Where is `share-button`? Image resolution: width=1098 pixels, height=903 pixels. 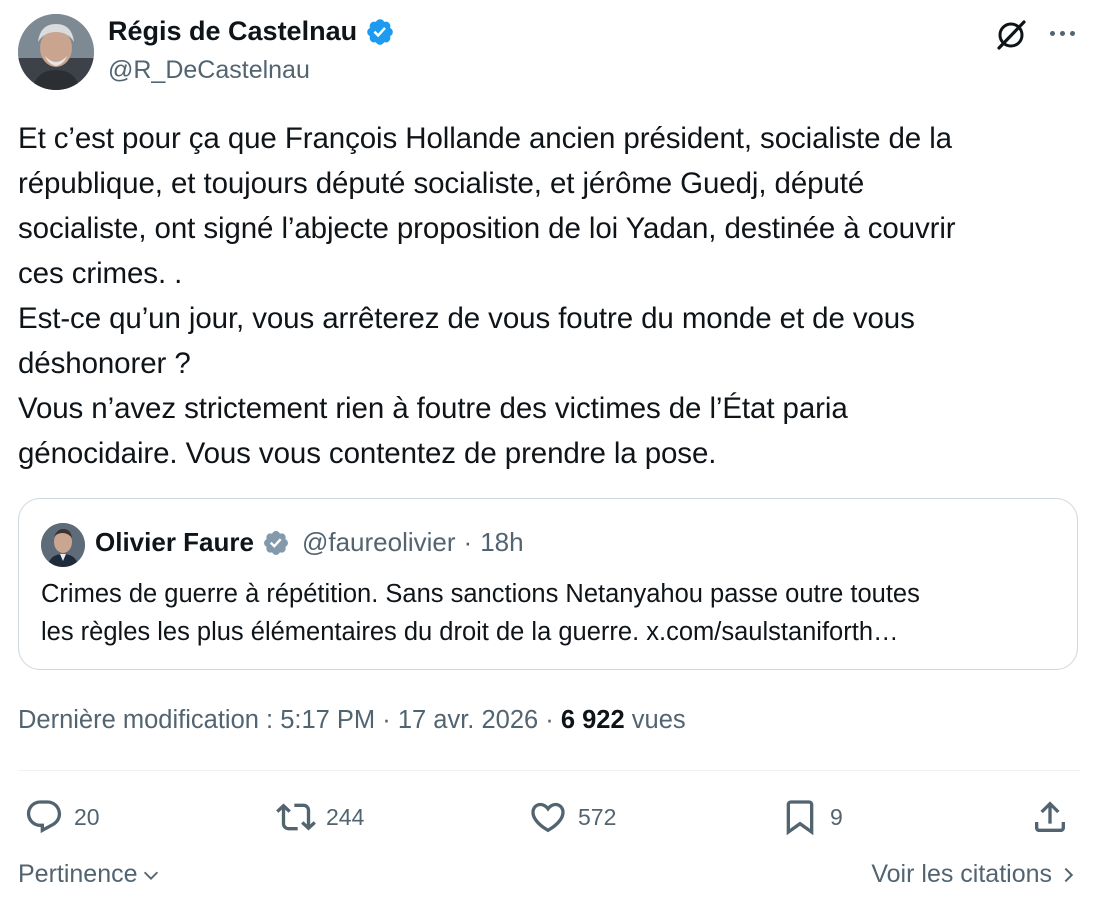
share-button is located at coordinates (1050, 817).